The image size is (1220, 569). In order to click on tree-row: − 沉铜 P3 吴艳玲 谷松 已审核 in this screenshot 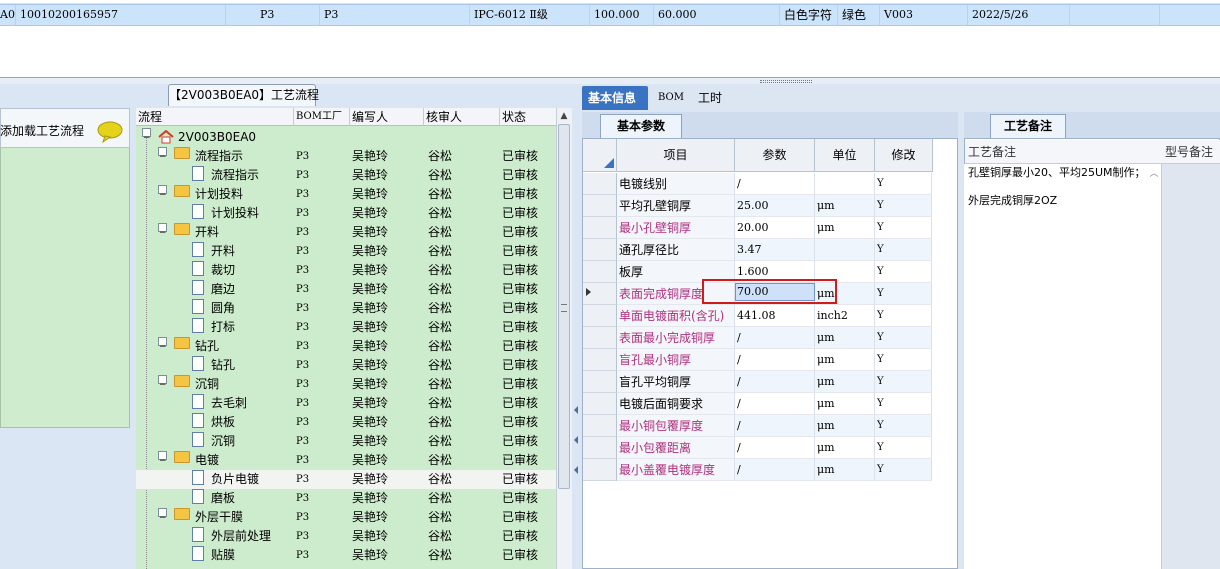, I will do `click(346, 384)`.